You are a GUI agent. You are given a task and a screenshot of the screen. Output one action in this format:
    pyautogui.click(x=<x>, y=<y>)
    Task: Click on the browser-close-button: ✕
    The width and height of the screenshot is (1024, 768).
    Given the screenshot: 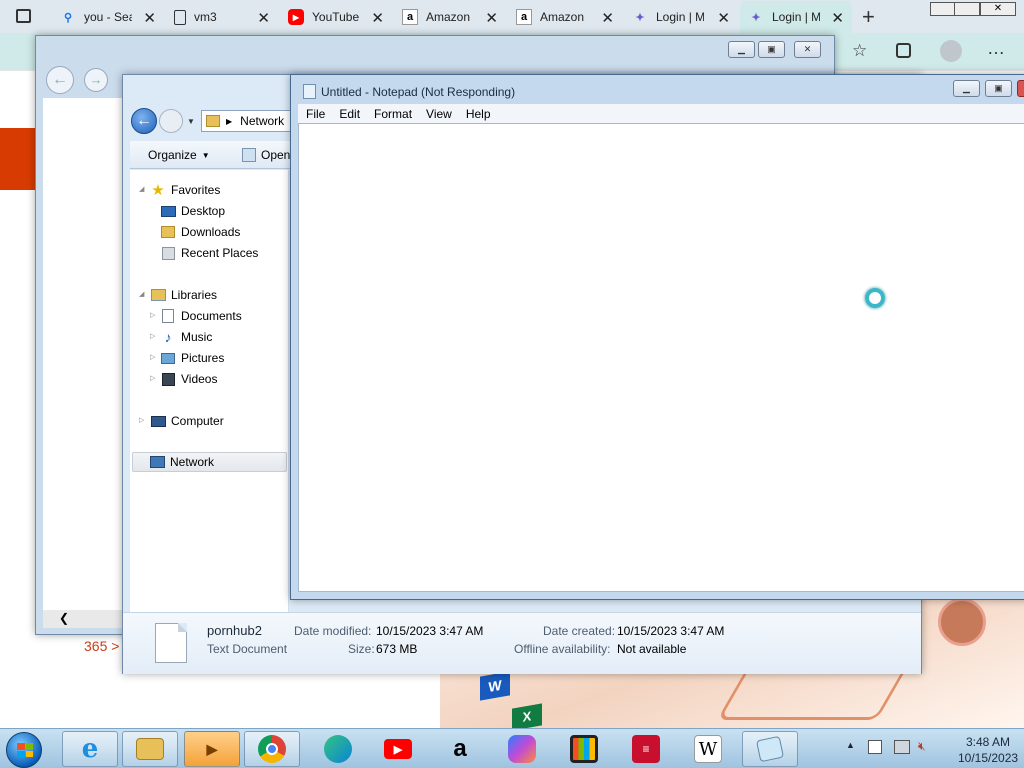 What is the action you would take?
    pyautogui.click(x=998, y=9)
    